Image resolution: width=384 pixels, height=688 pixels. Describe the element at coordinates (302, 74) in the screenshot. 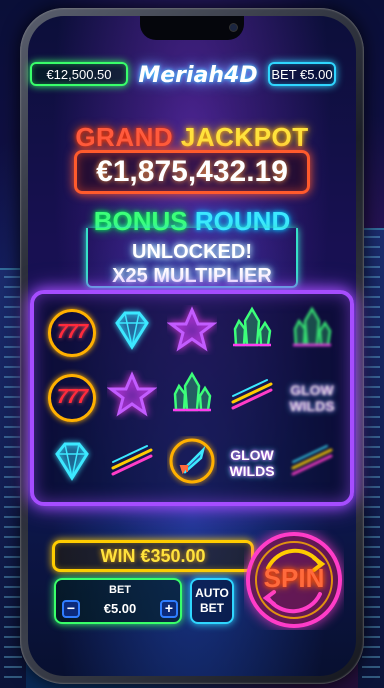

I see `bet-display: BET €5.00` at that location.